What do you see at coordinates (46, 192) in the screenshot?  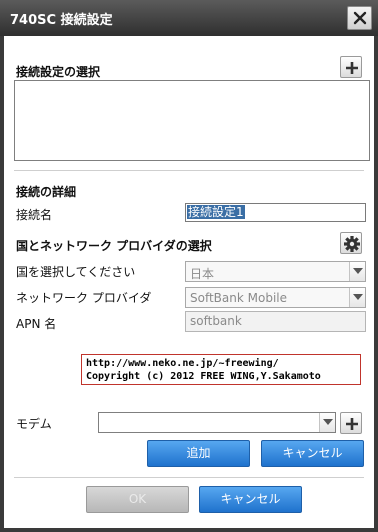 I see `details-heading: 接続の詳細` at bounding box center [46, 192].